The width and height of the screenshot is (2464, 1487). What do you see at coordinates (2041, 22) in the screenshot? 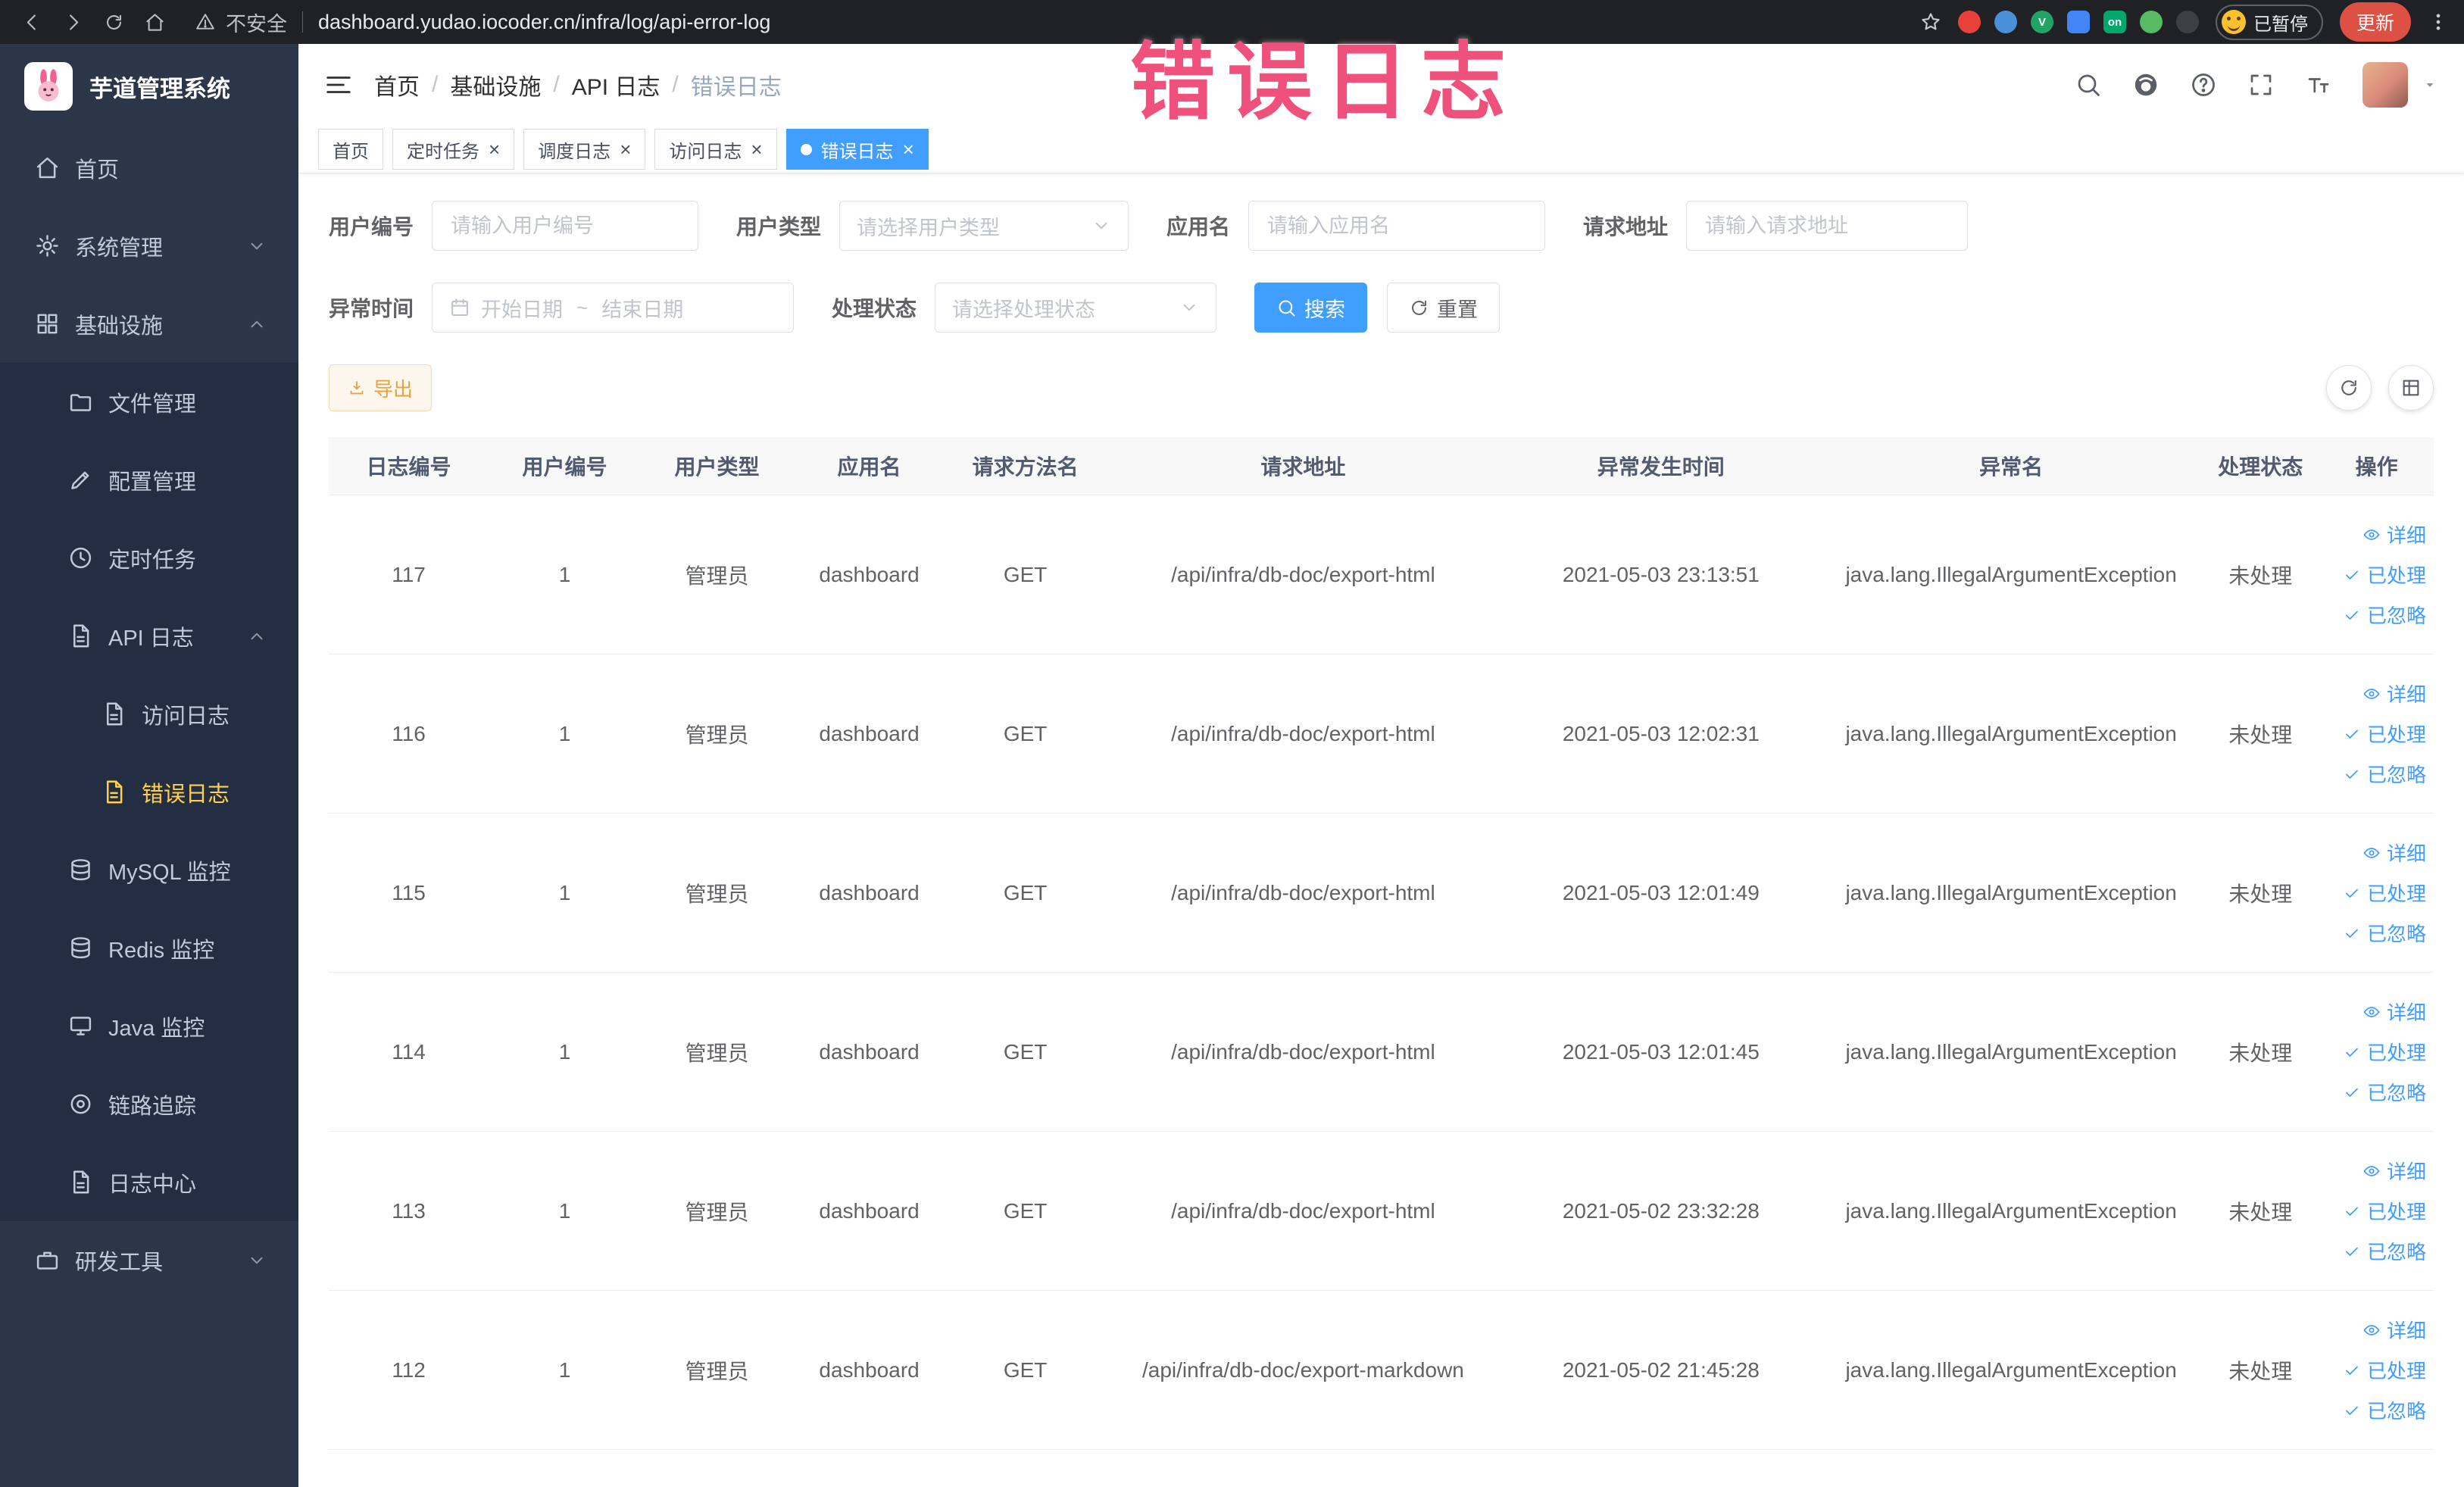
I see `green-v-extension-icon: V` at bounding box center [2041, 22].